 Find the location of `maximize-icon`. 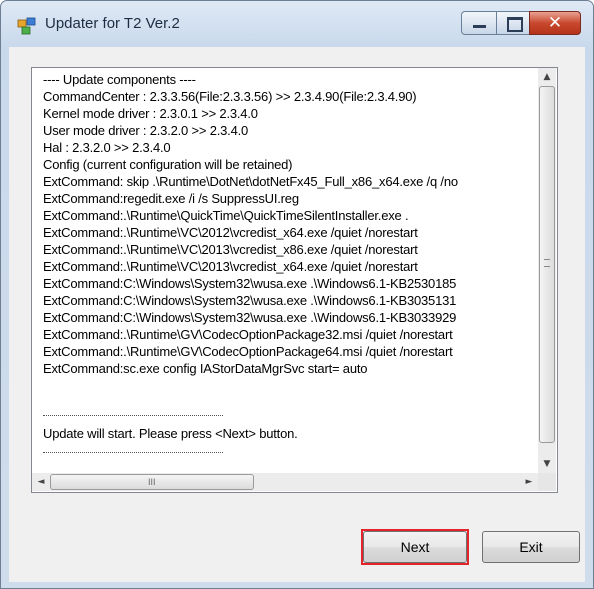

maximize-icon is located at coordinates (515, 24).